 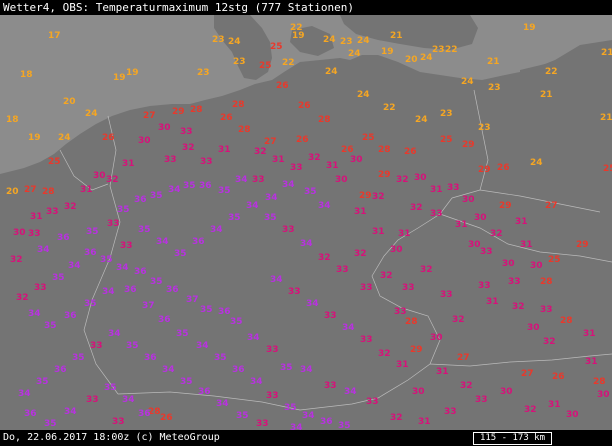 What do you see at coordinates (270, 142) in the screenshot?
I see `station-temp: 27` at bounding box center [270, 142].